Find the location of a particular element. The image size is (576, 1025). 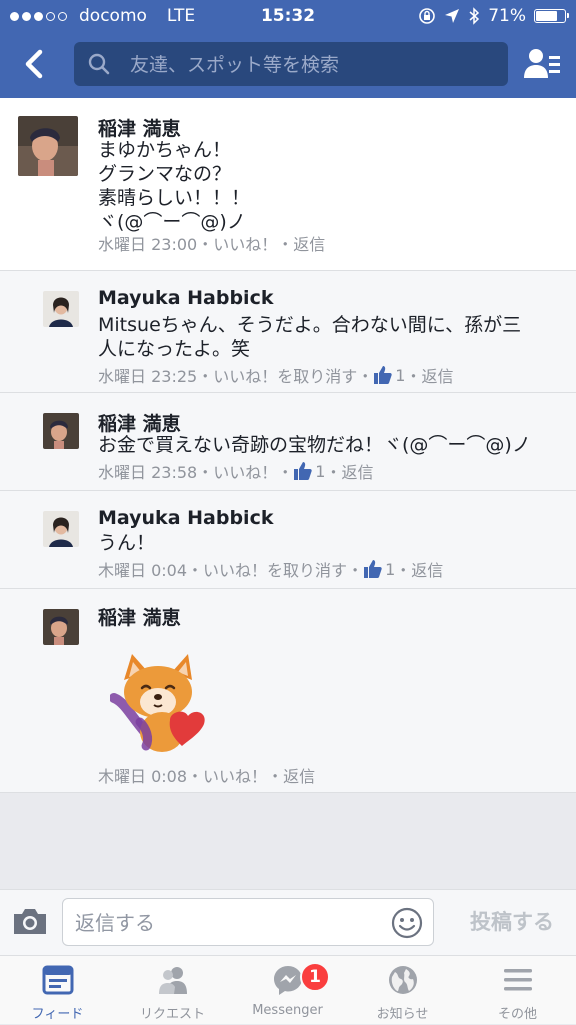

tab-notifications: お知らせ is located at coordinates (402, 990).